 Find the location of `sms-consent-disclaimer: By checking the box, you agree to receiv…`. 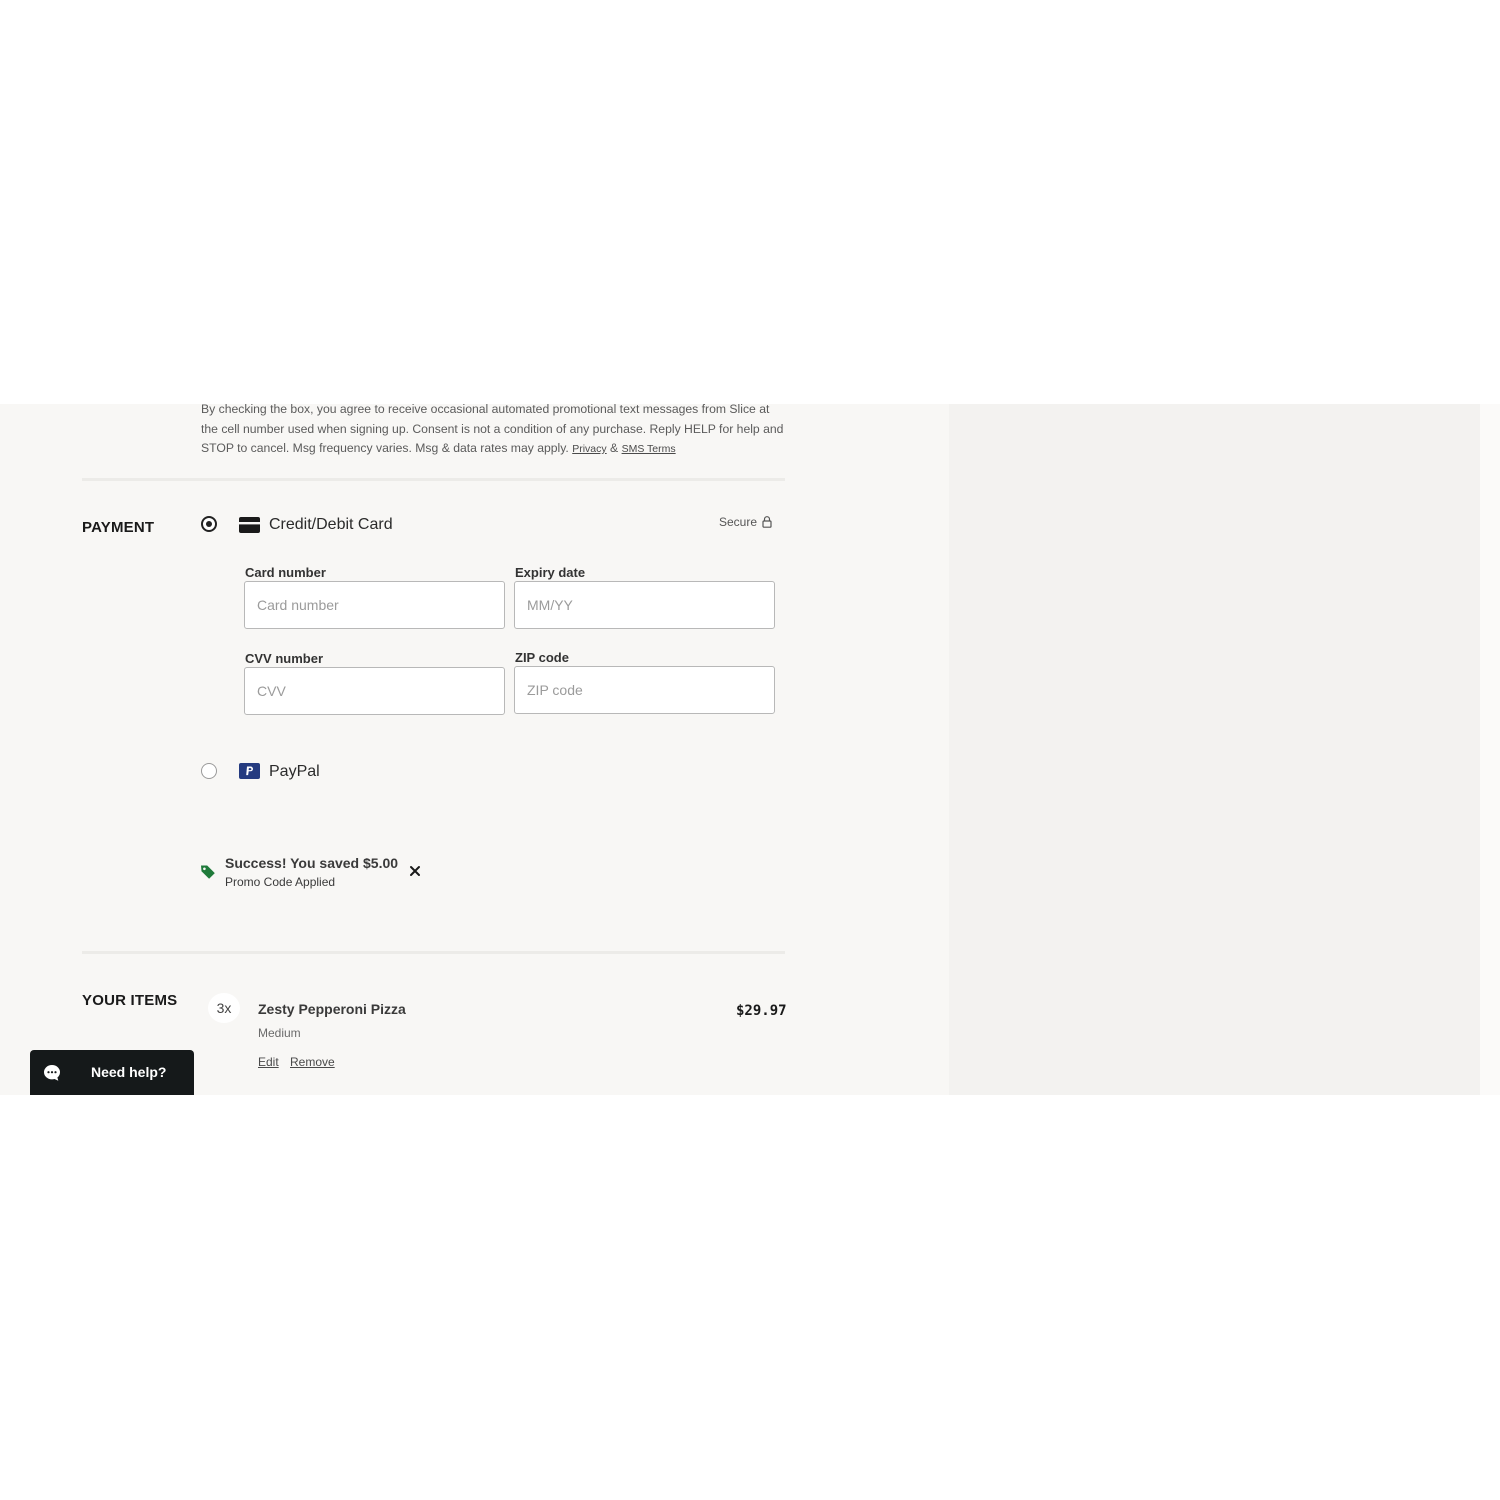

sms-consent-disclaimer: By checking the box, you agree to receiv… is located at coordinates (493, 430).